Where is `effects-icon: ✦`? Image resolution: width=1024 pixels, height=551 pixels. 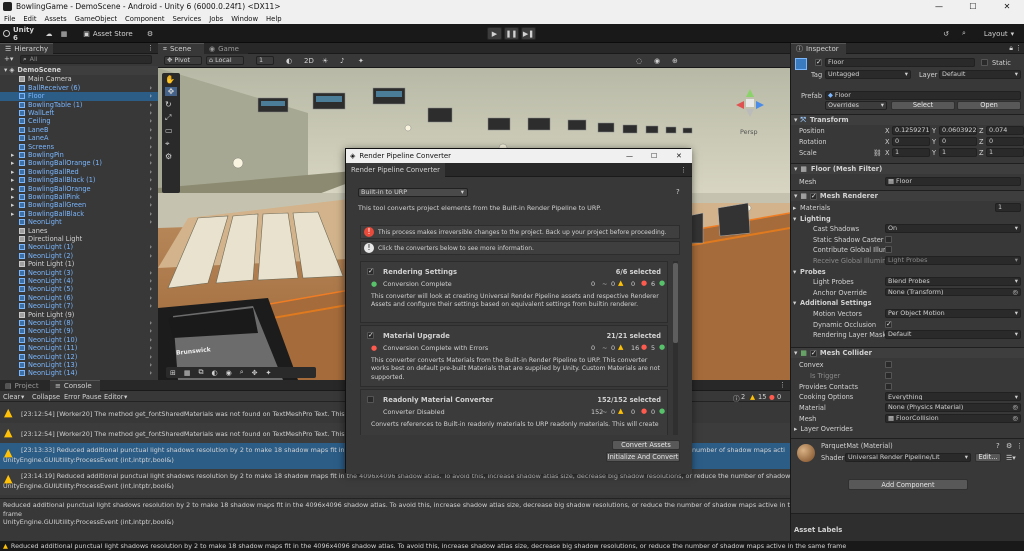 effects-icon: ✦ is located at coordinates (269, 373).